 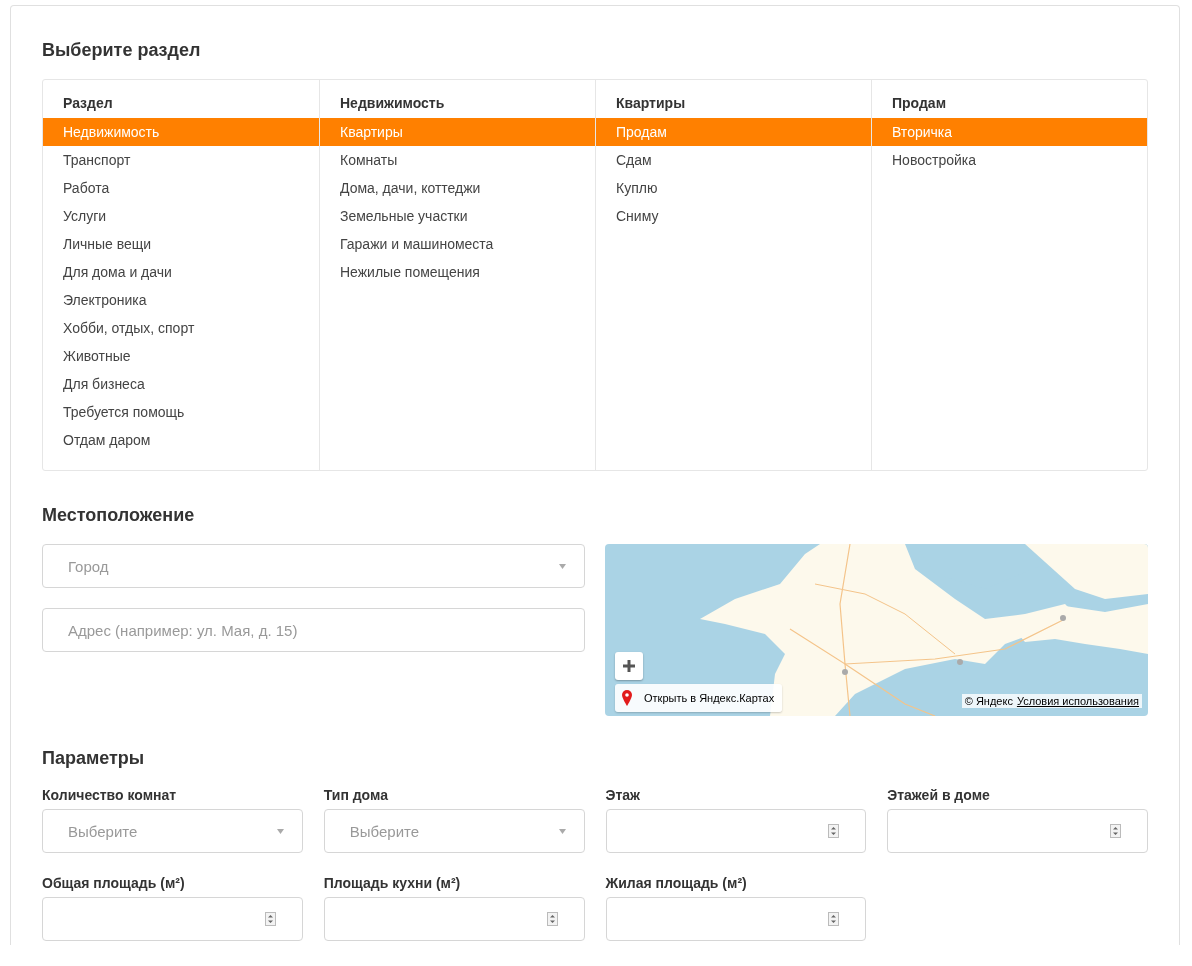 I want to click on category-item: Сдам, so click(x=733, y=160).